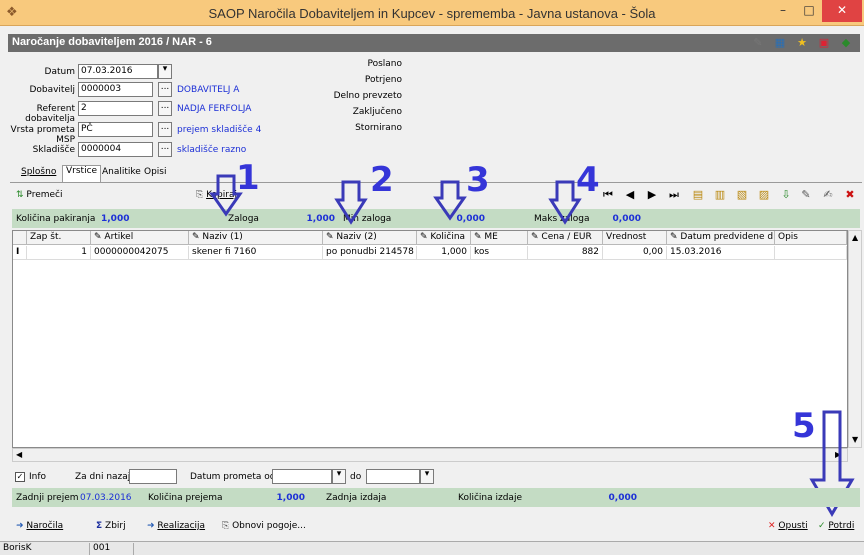 Image resolution: width=864 pixels, height=555 pixels. What do you see at coordinates (290, 498) in the screenshot?
I see `kolicina-prejema-value: 1,000` at bounding box center [290, 498].